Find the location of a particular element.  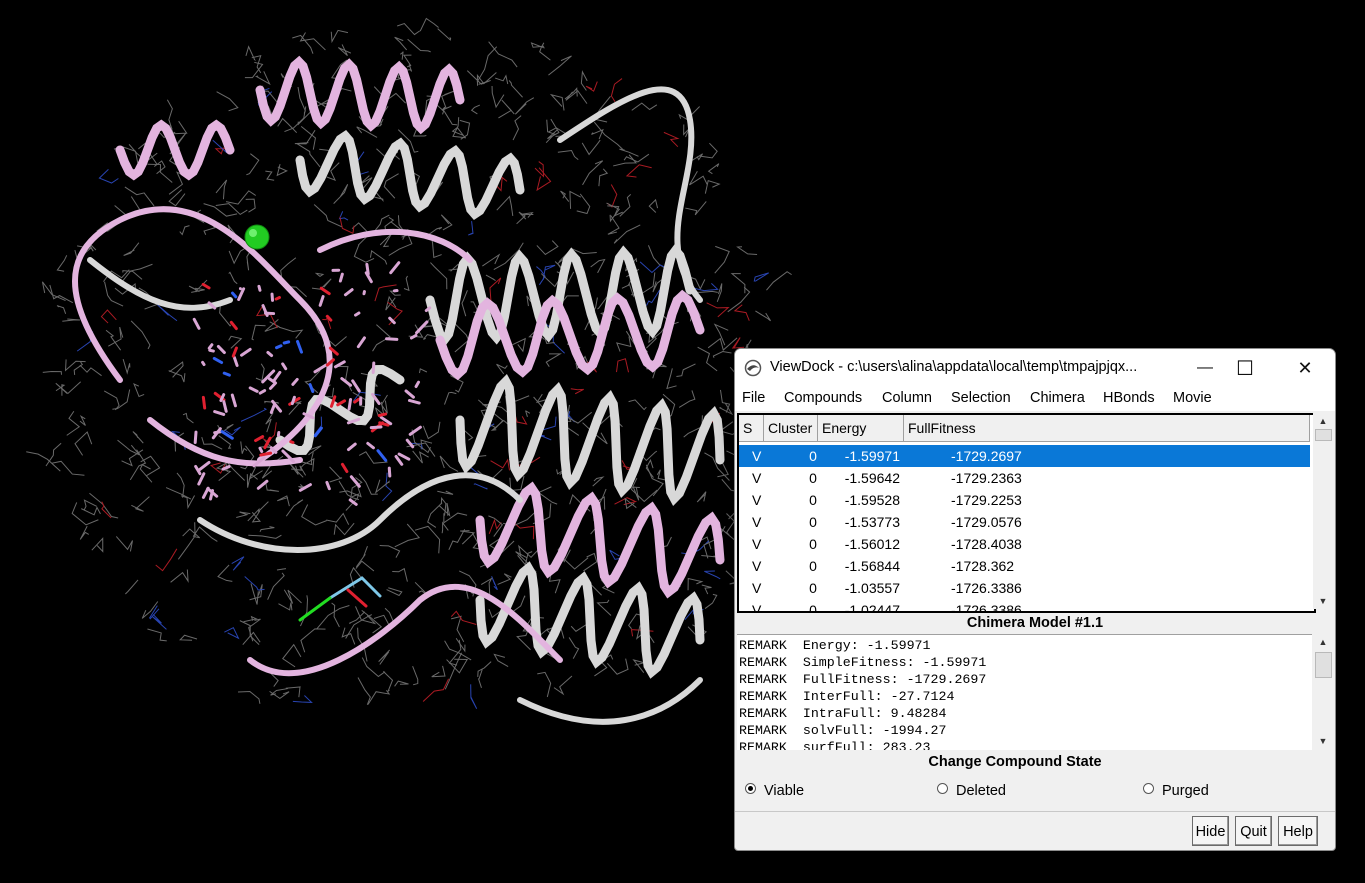

cell-fullfitness: -1729.2363 is located at coordinates (986, 478).